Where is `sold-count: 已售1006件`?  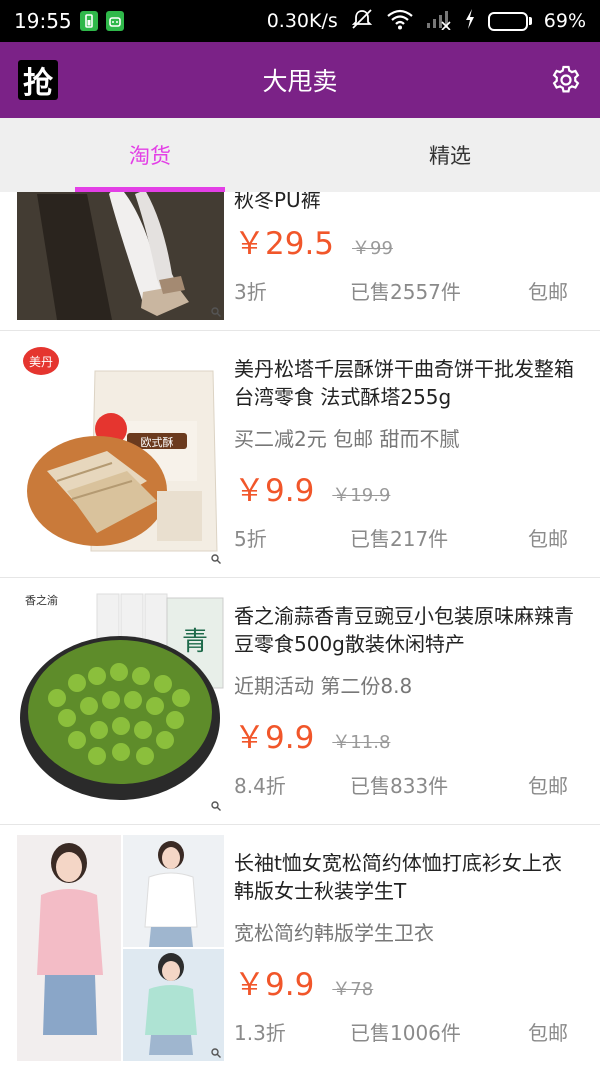
sold-count: 已售1006件 is located at coordinates (405, 1033).